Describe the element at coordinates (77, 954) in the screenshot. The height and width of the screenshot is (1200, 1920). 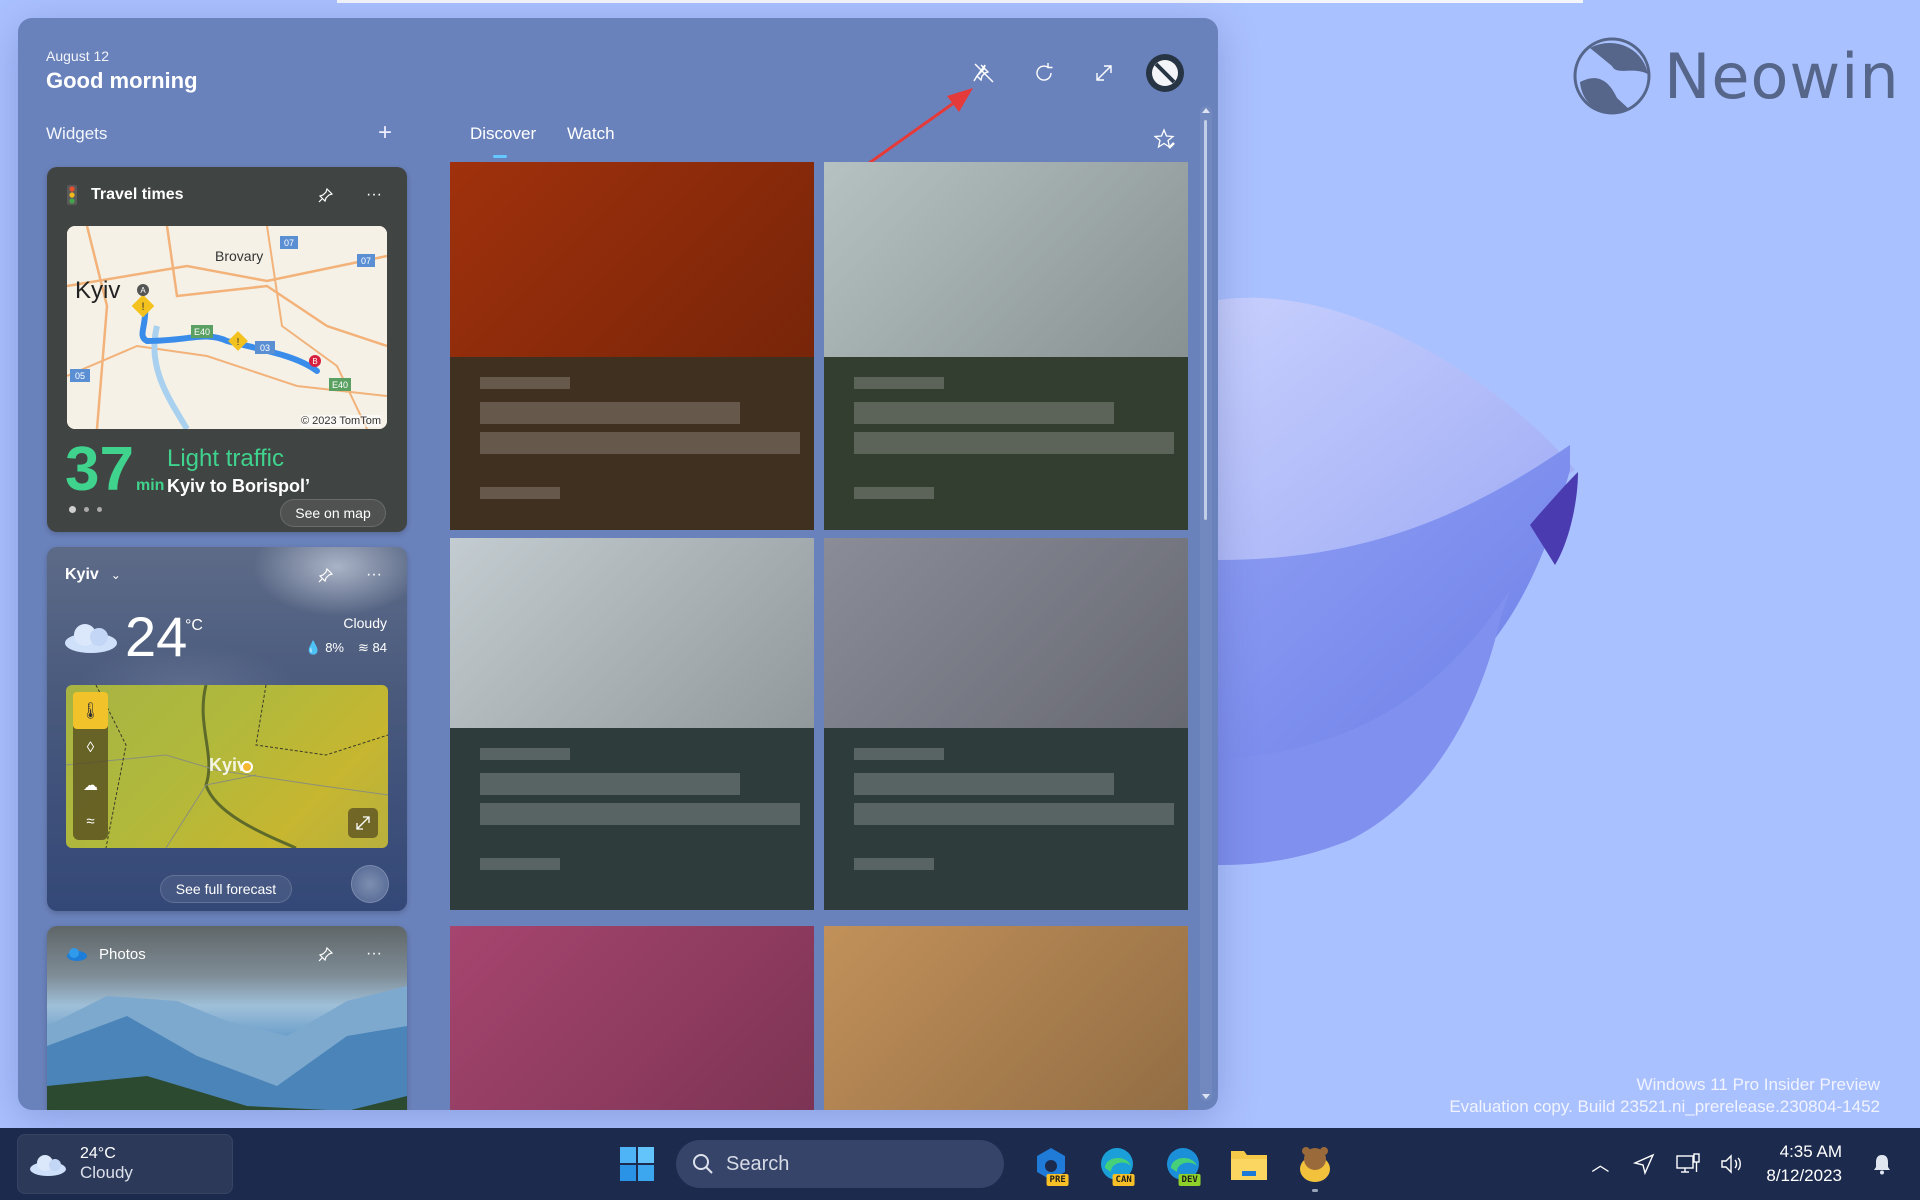
I see `onedrive-icon` at that location.